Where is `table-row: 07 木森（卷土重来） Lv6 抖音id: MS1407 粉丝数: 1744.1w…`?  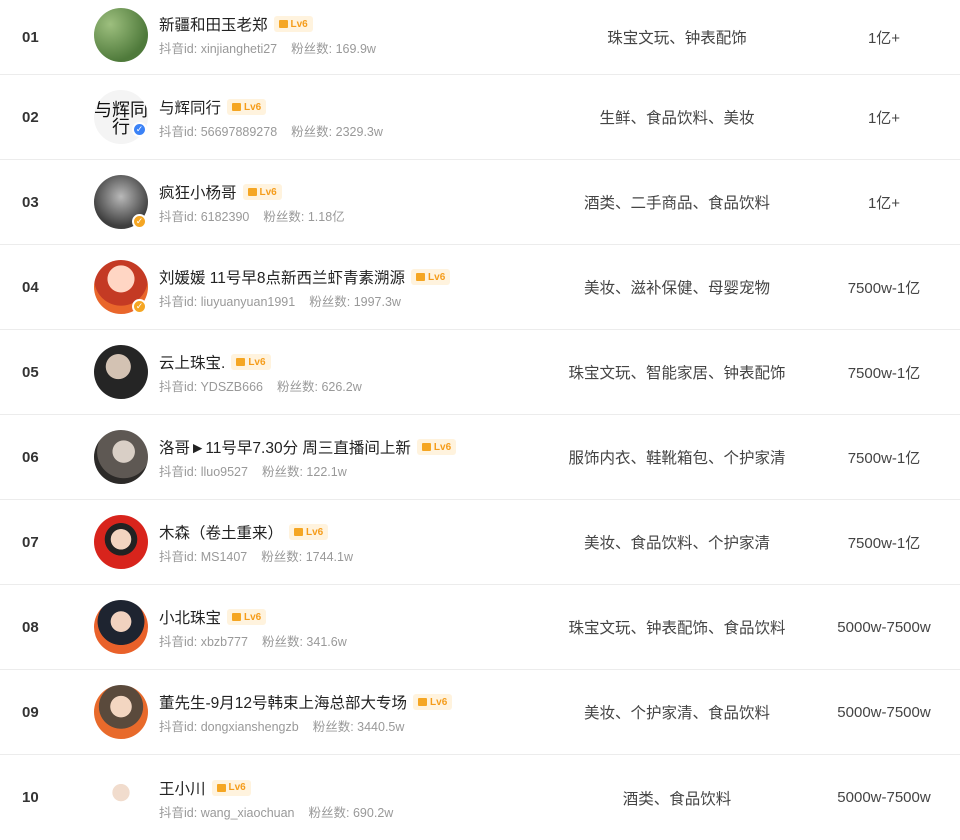 table-row: 07 木森（卷土重来） Lv6 抖音id: MS1407 粉丝数: 1744.1w… is located at coordinates (480, 542).